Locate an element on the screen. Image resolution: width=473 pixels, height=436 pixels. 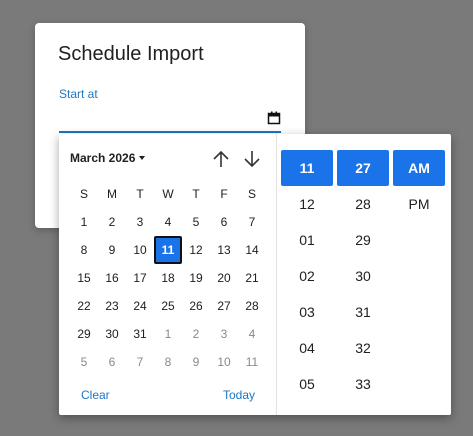
calendar-day: 15 is located at coordinates (84, 278).